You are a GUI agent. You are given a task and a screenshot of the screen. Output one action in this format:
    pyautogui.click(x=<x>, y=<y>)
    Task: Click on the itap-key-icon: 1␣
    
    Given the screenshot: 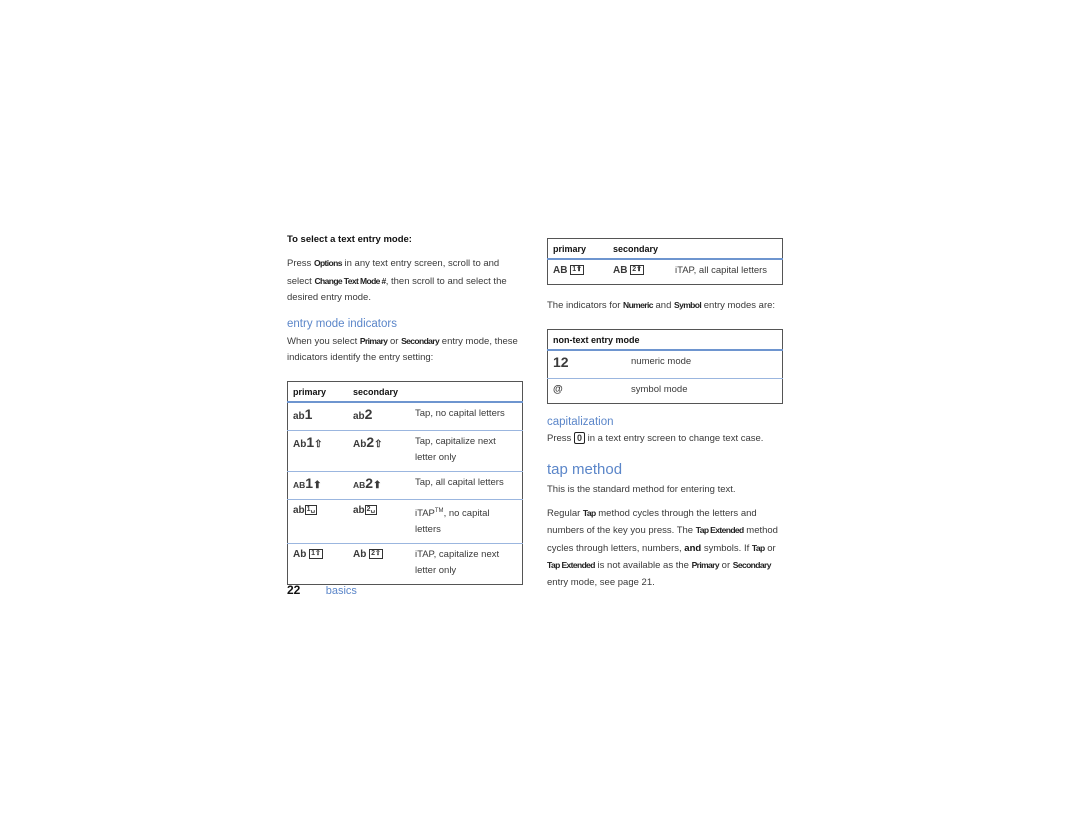 What is the action you would take?
    pyautogui.click(x=311, y=509)
    